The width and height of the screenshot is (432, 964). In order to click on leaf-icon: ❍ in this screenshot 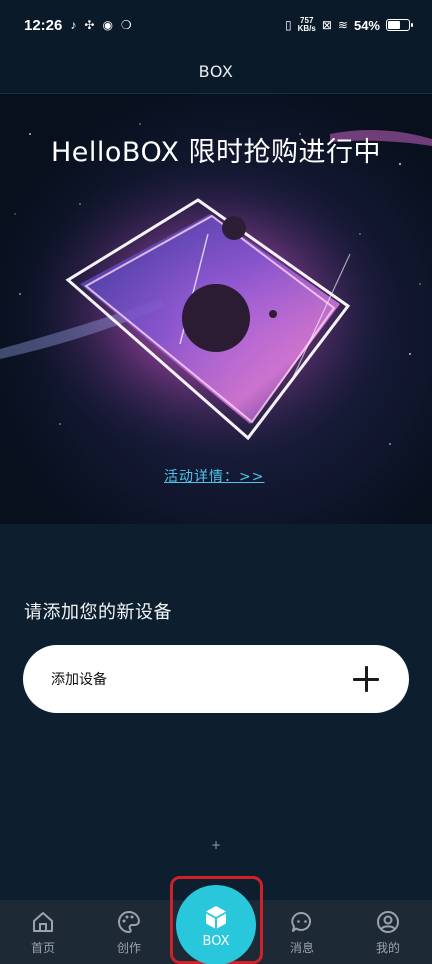, I will do `click(126, 25)`.